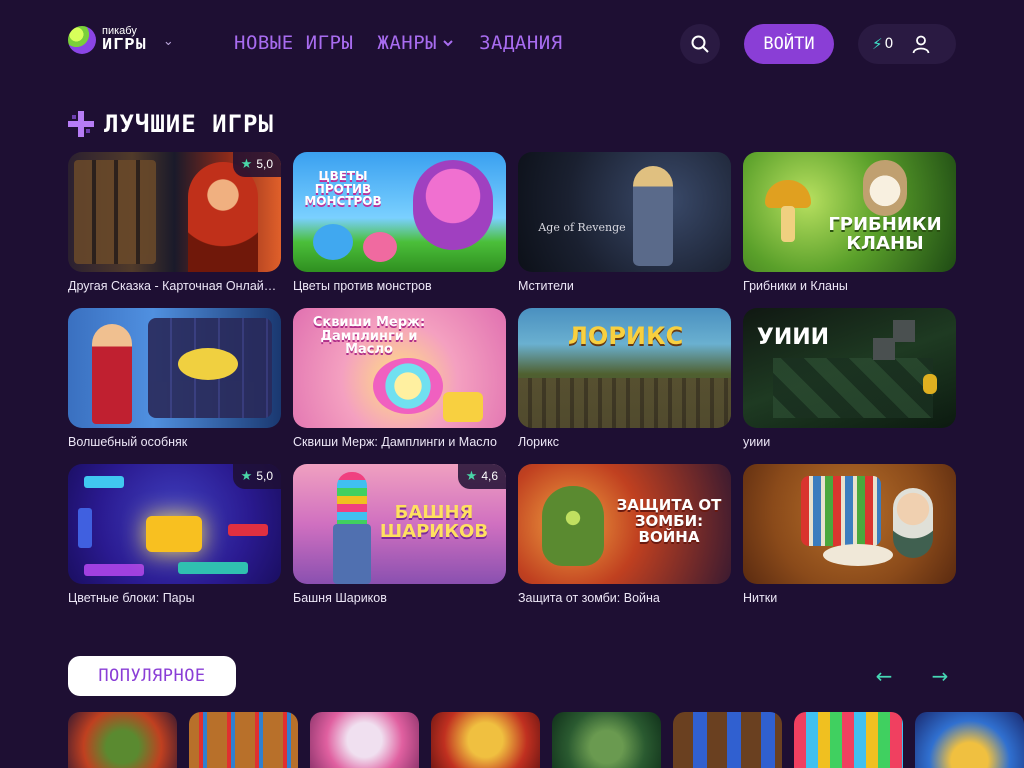  What do you see at coordinates (448, 43) in the screenshot?
I see `chevron-down-icon` at bounding box center [448, 43].